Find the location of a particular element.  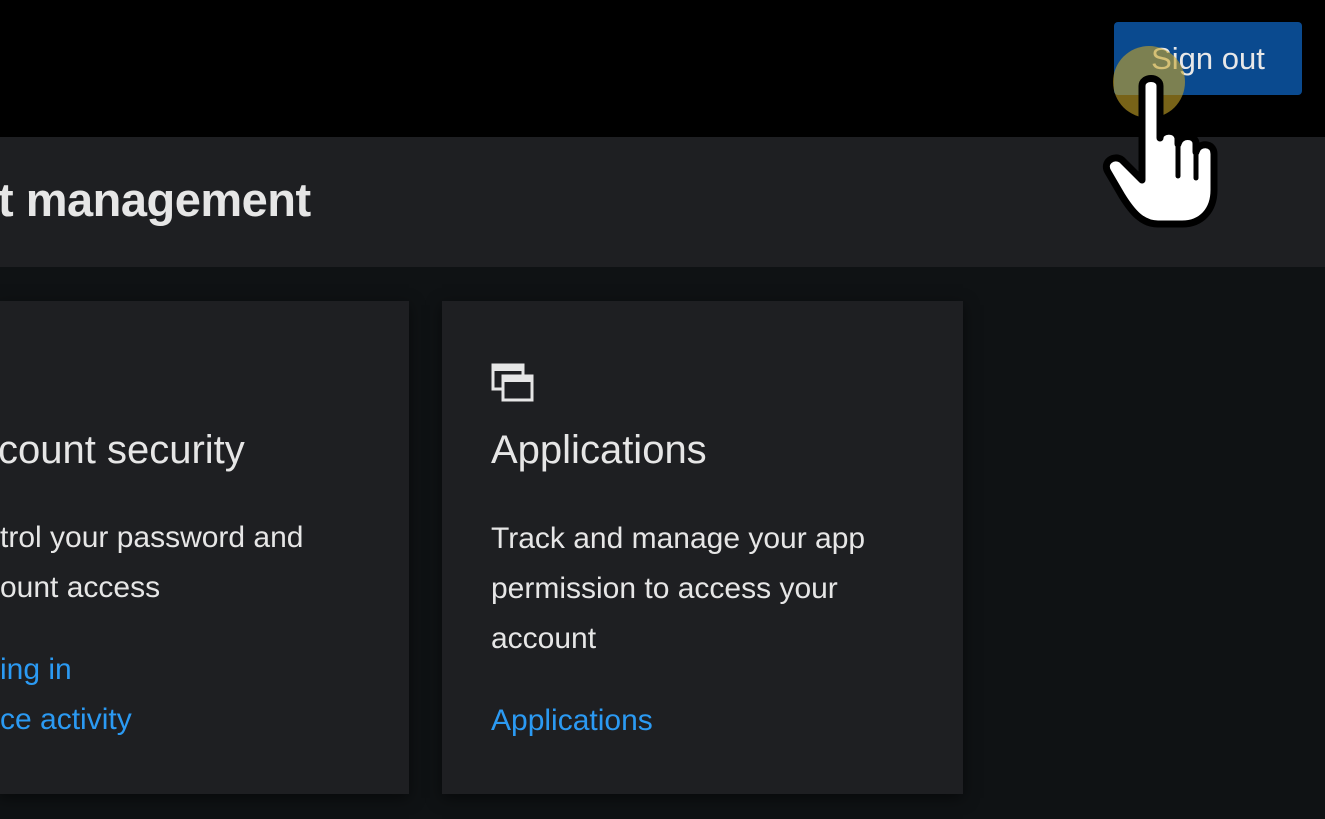

applications-icon is located at coordinates (512, 382).